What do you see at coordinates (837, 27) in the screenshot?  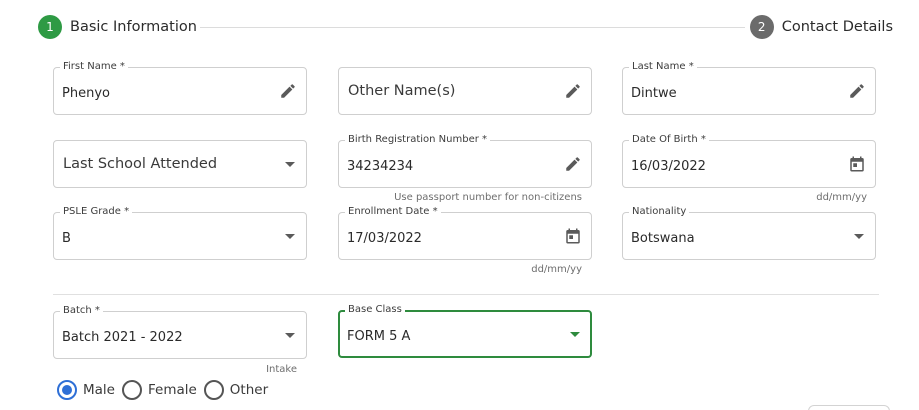 I see `step-label: Contact Details` at bounding box center [837, 27].